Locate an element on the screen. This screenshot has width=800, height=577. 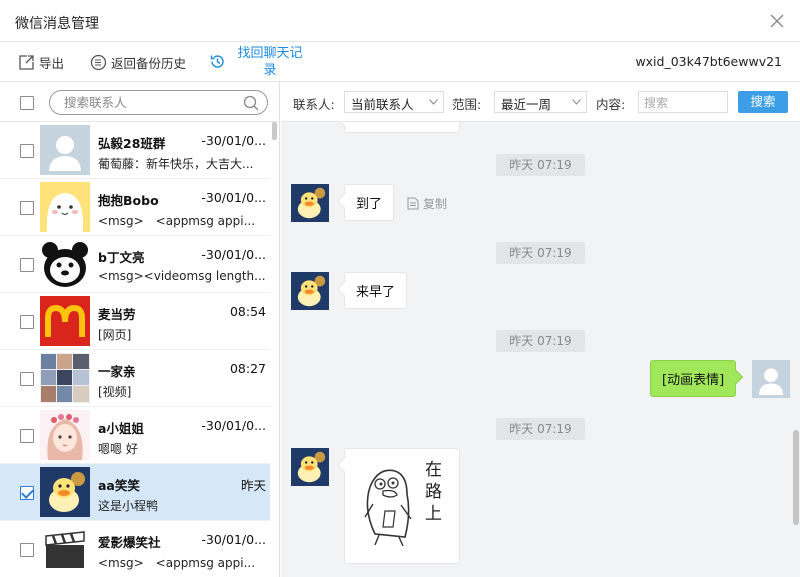
history-clock-icon is located at coordinates (217, 61).